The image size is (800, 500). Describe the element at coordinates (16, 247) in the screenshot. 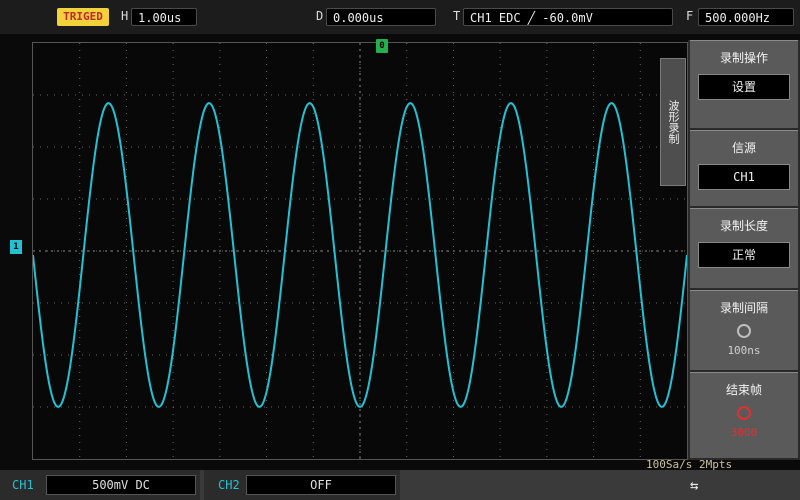

I see `channel1-level-marker: 1` at that location.